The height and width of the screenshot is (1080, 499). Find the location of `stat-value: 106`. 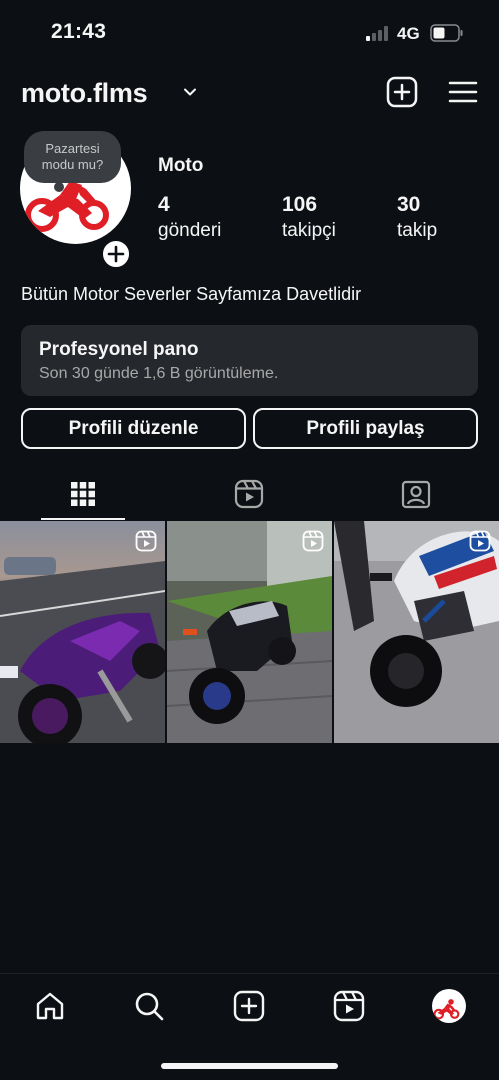

stat-value: 106 is located at coordinates (300, 204).